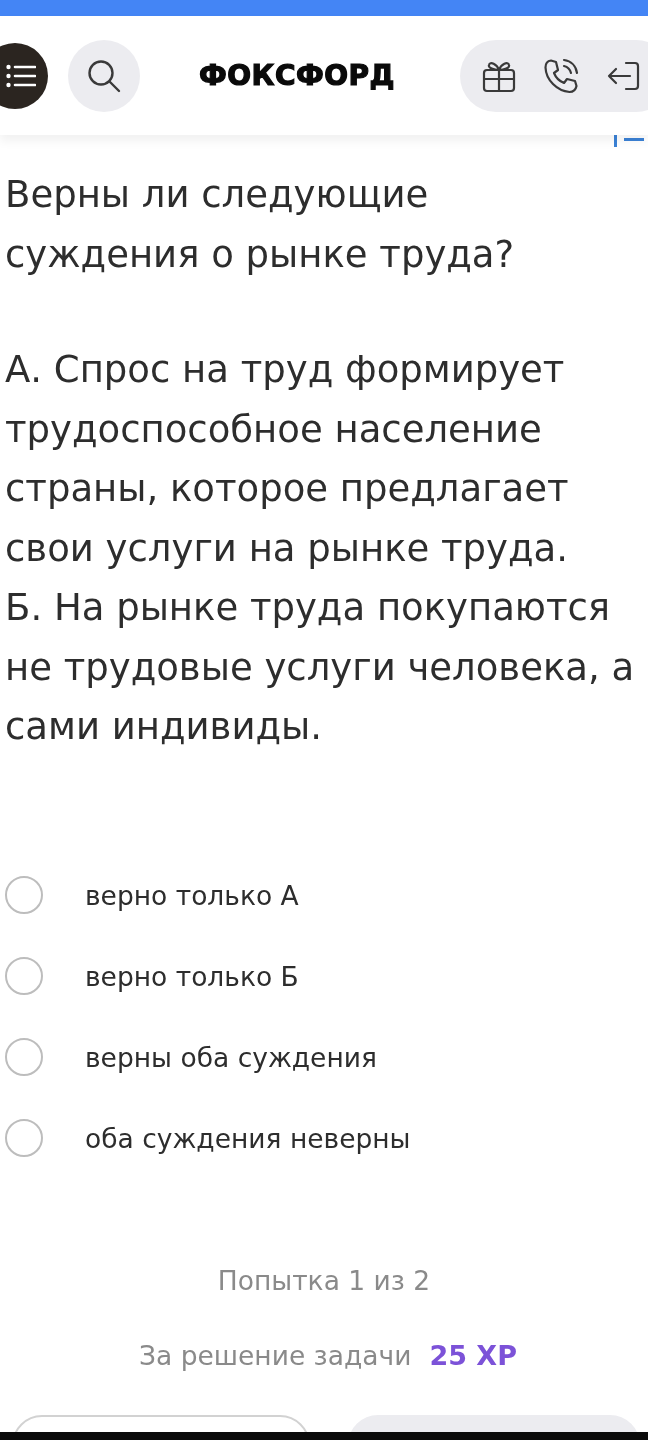  I want to click on statement-text: А. Спрос на труд формирует трудоспособное население страны, которое предлагает свои услуги на рынке труда., so click(287, 459).